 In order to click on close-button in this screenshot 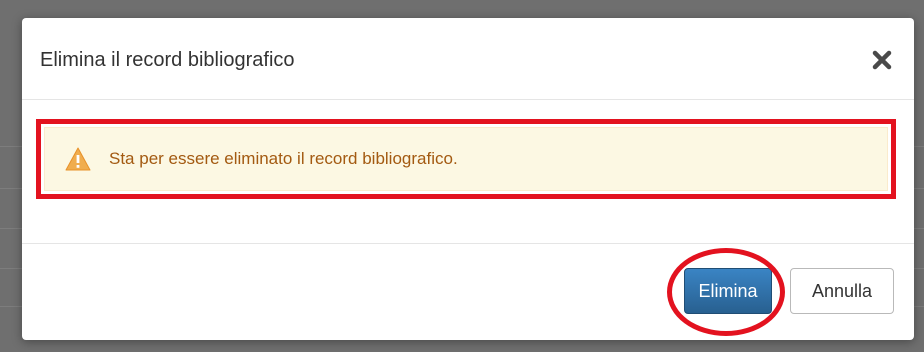, I will do `click(882, 60)`.